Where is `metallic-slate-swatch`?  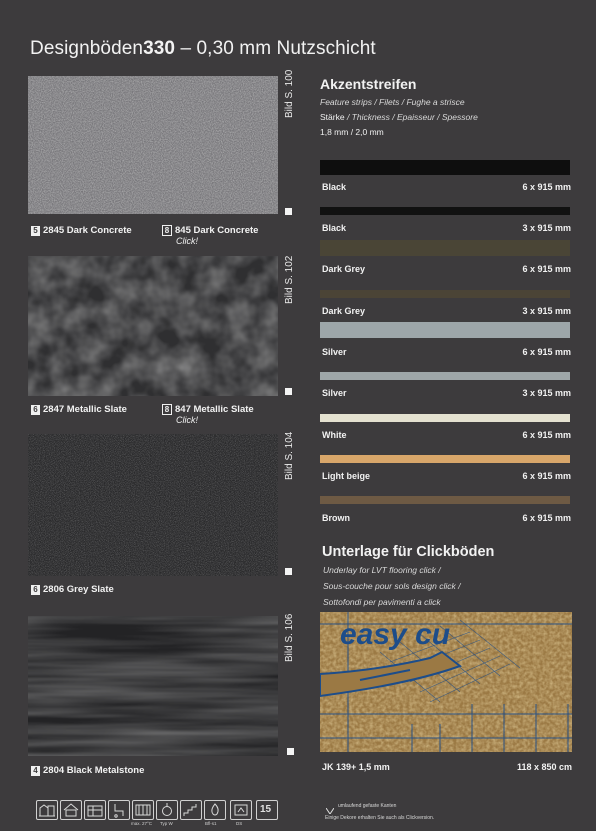 metallic-slate-swatch is located at coordinates (153, 326).